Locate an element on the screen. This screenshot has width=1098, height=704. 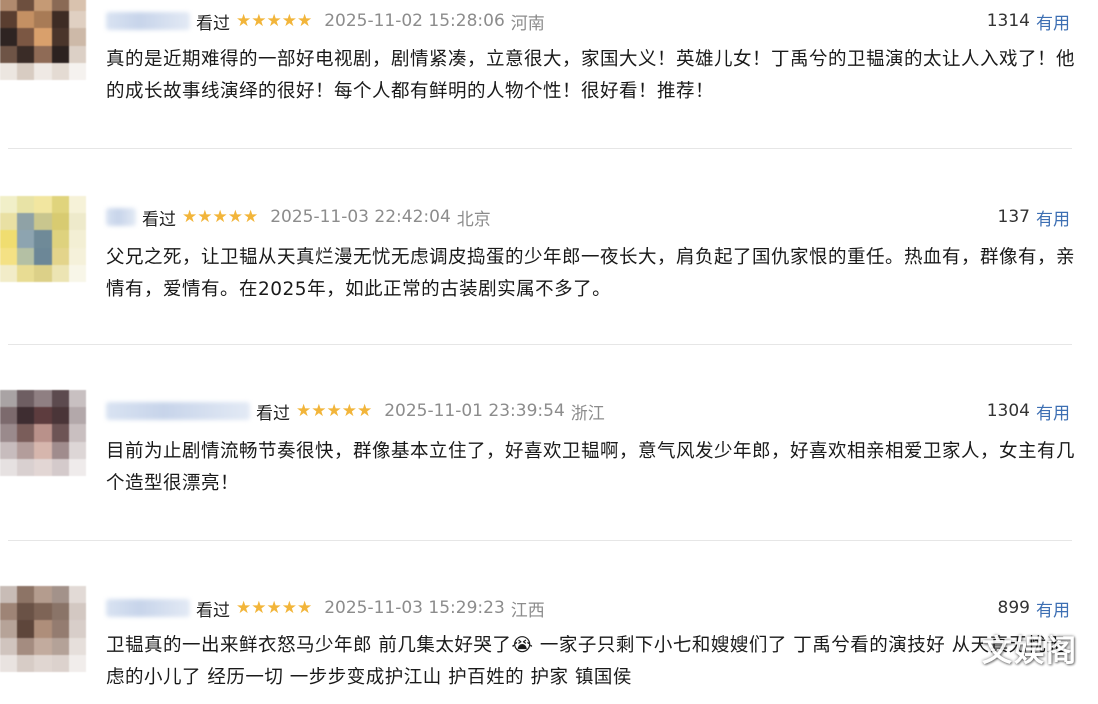
useful-vote: 899 有用 is located at coordinates (1034, 608).